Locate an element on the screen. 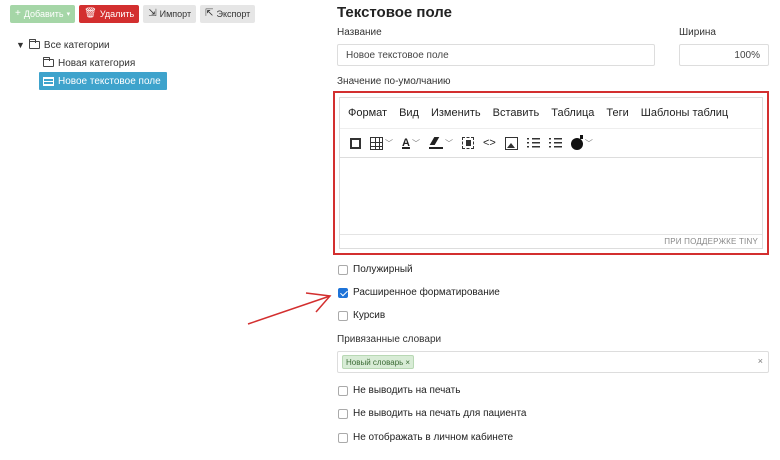  add-button-label: Добавить is located at coordinates (43, 14).